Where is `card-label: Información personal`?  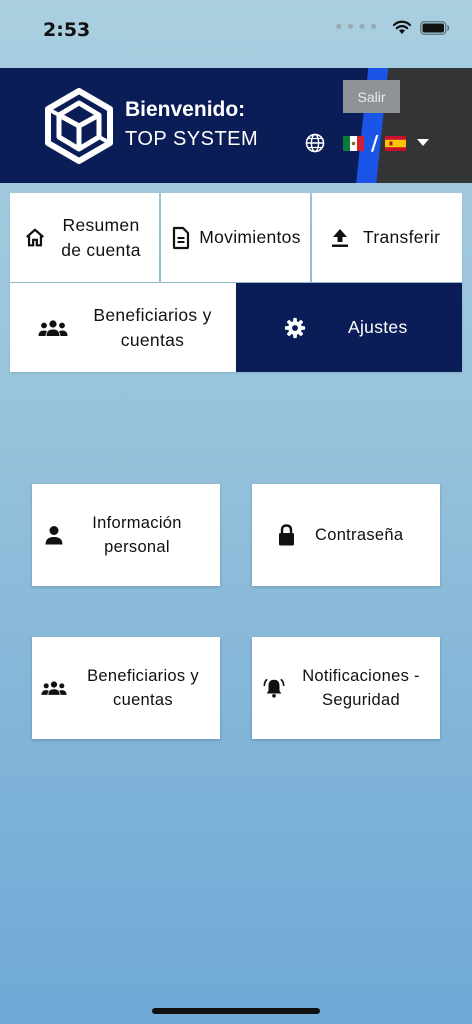 card-label: Información personal is located at coordinates (137, 535).